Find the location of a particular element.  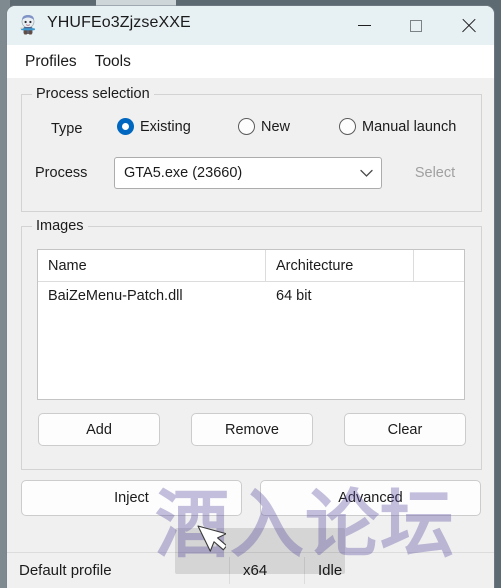

table-row: BaiZeMenu-Patch.dll 64 bit is located at coordinates (251, 296).